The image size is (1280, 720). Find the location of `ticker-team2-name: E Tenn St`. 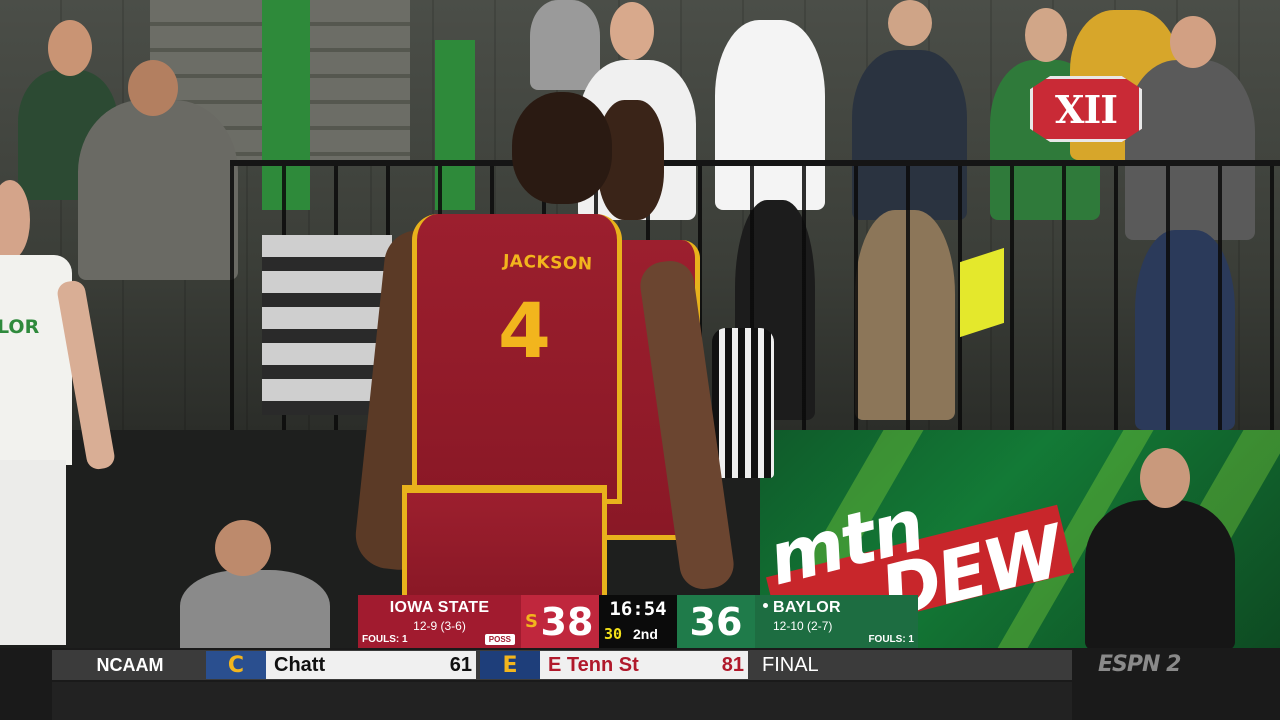

ticker-team2-name: E Tenn St is located at coordinates (593, 665).